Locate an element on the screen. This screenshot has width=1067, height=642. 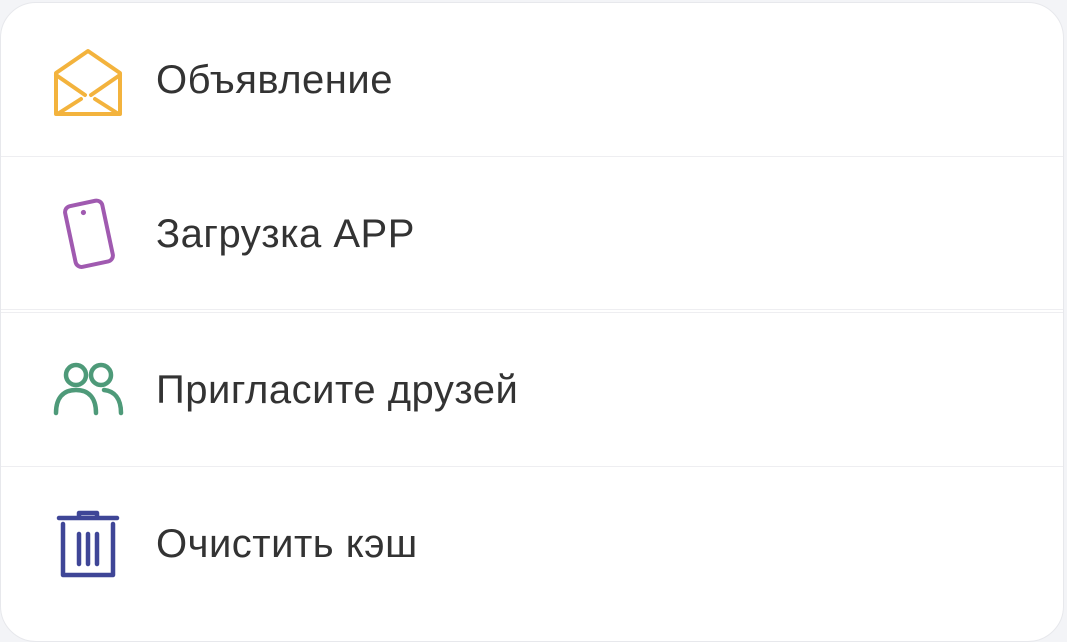
users-icon is located at coordinates (88, 390).